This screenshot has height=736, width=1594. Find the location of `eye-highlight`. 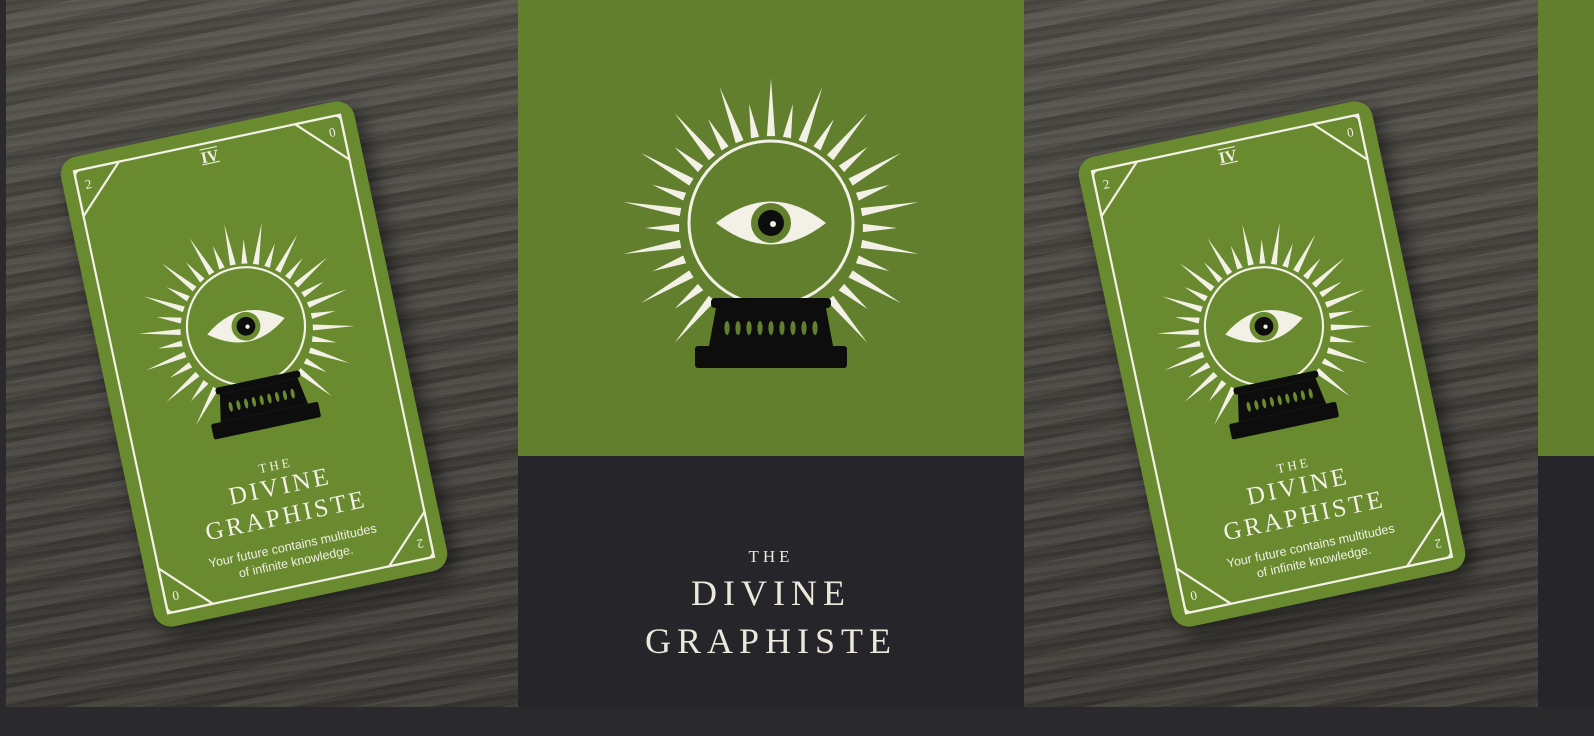

eye-highlight is located at coordinates (773, 224).